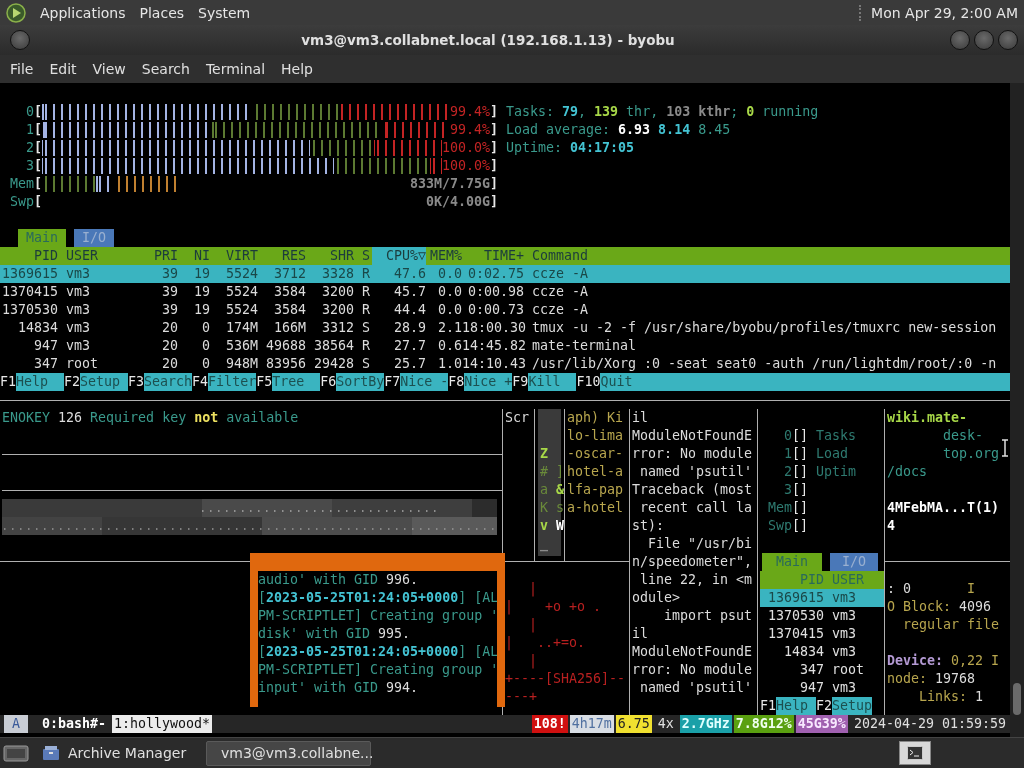 The height and width of the screenshot is (768, 1024). I want to click on panel-menu: System, so click(224, 12).